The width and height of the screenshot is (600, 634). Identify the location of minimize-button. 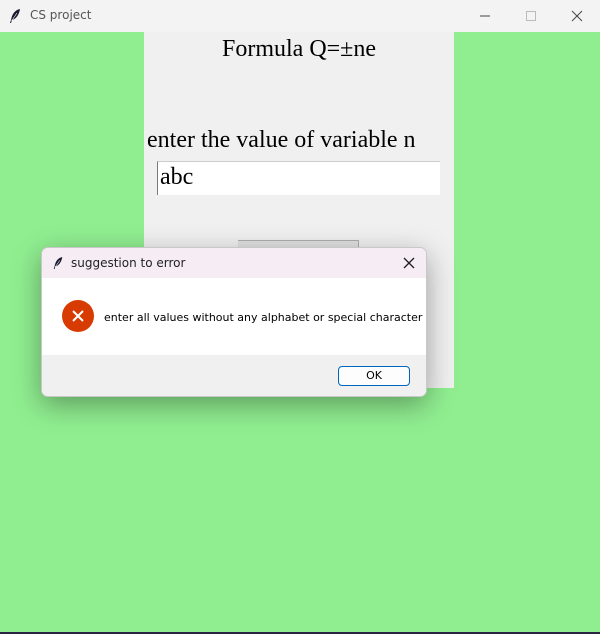
(485, 16).